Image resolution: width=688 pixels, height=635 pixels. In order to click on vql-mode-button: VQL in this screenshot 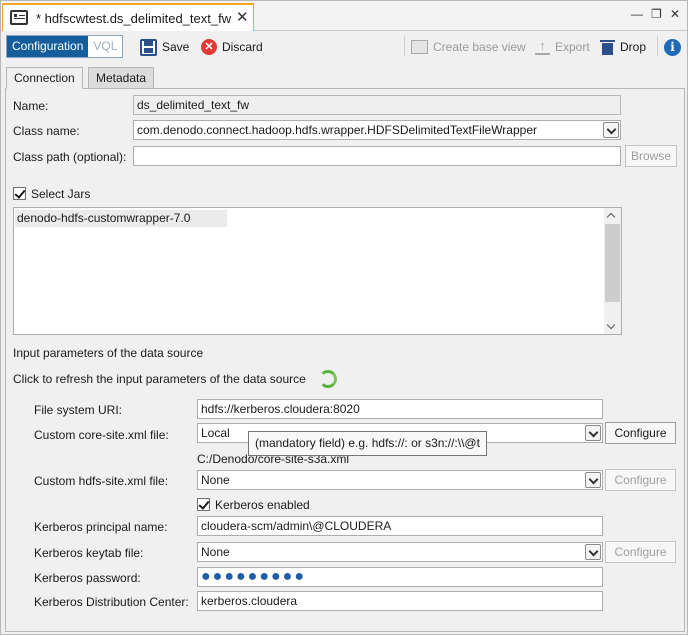, I will do `click(105, 46)`.